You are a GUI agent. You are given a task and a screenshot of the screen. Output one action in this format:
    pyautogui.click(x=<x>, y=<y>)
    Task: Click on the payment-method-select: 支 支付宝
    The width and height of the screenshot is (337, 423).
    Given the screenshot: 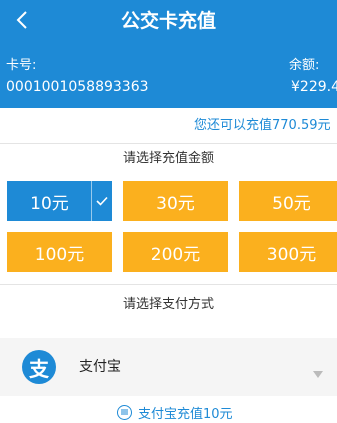 What is the action you would take?
    pyautogui.click(x=168, y=367)
    